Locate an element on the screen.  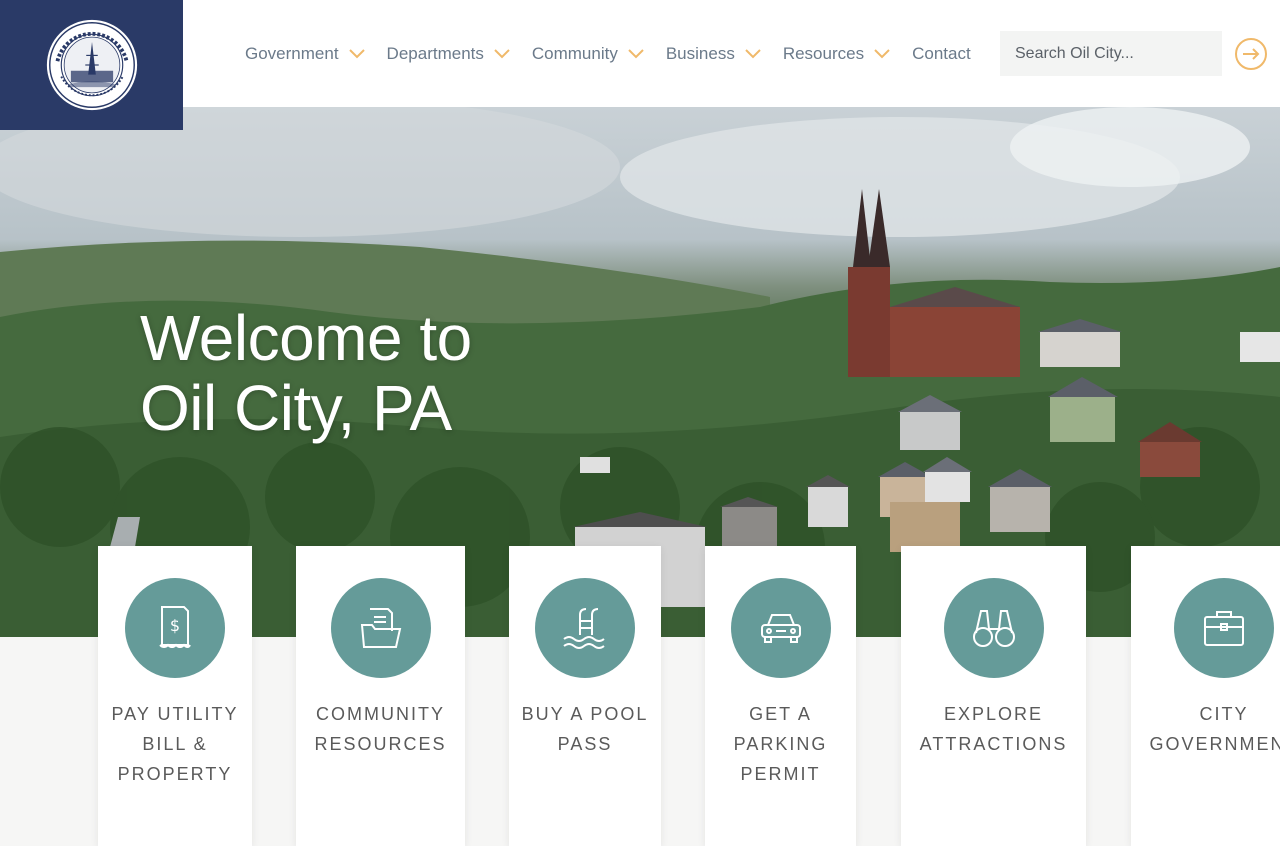
card-label: Get a Parking Permit is located at coordinates (780, 744).